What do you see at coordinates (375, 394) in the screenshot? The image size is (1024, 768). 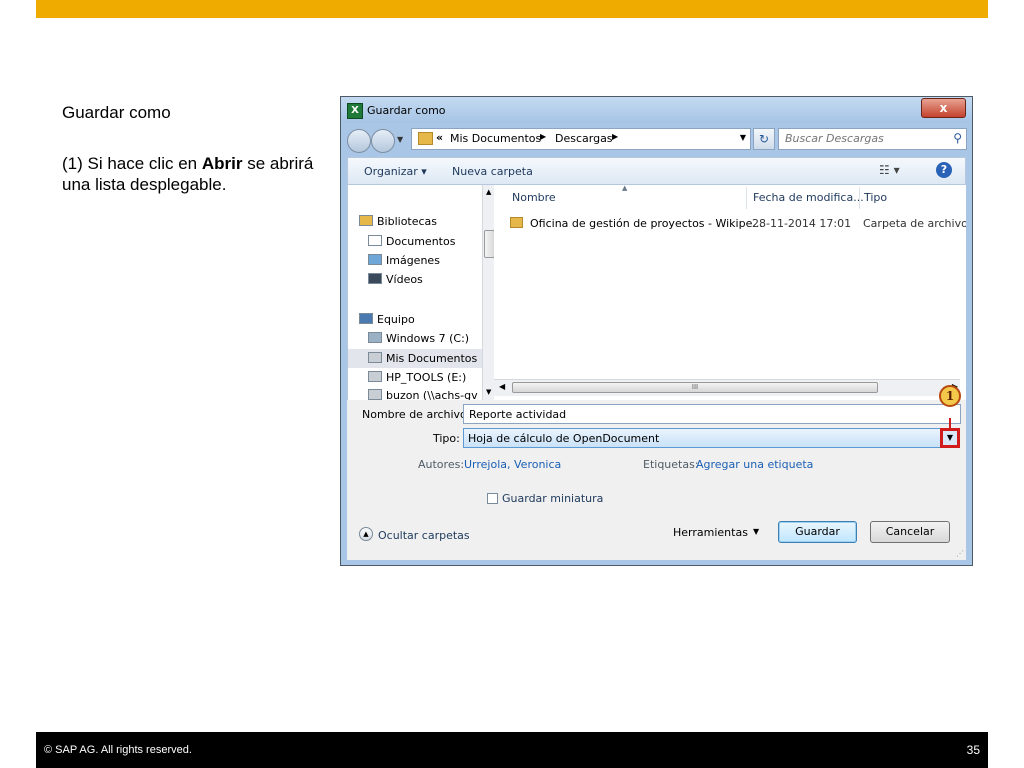 I see `network-drive-icon` at bounding box center [375, 394].